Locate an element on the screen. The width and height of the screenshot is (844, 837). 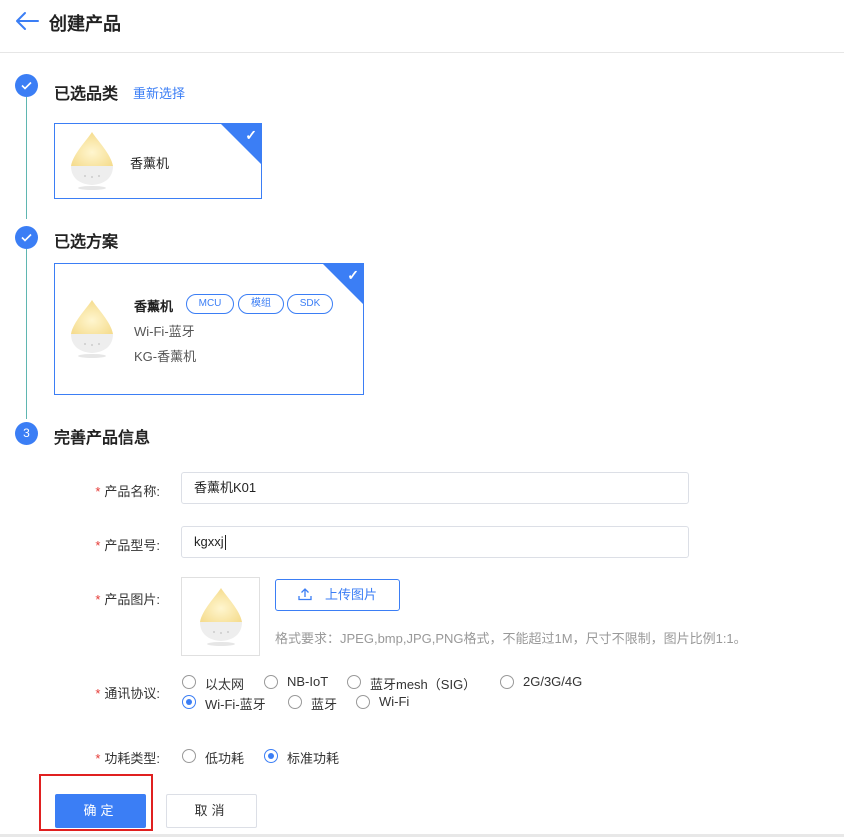
arrow-left-icon is located at coordinates (27, 21).